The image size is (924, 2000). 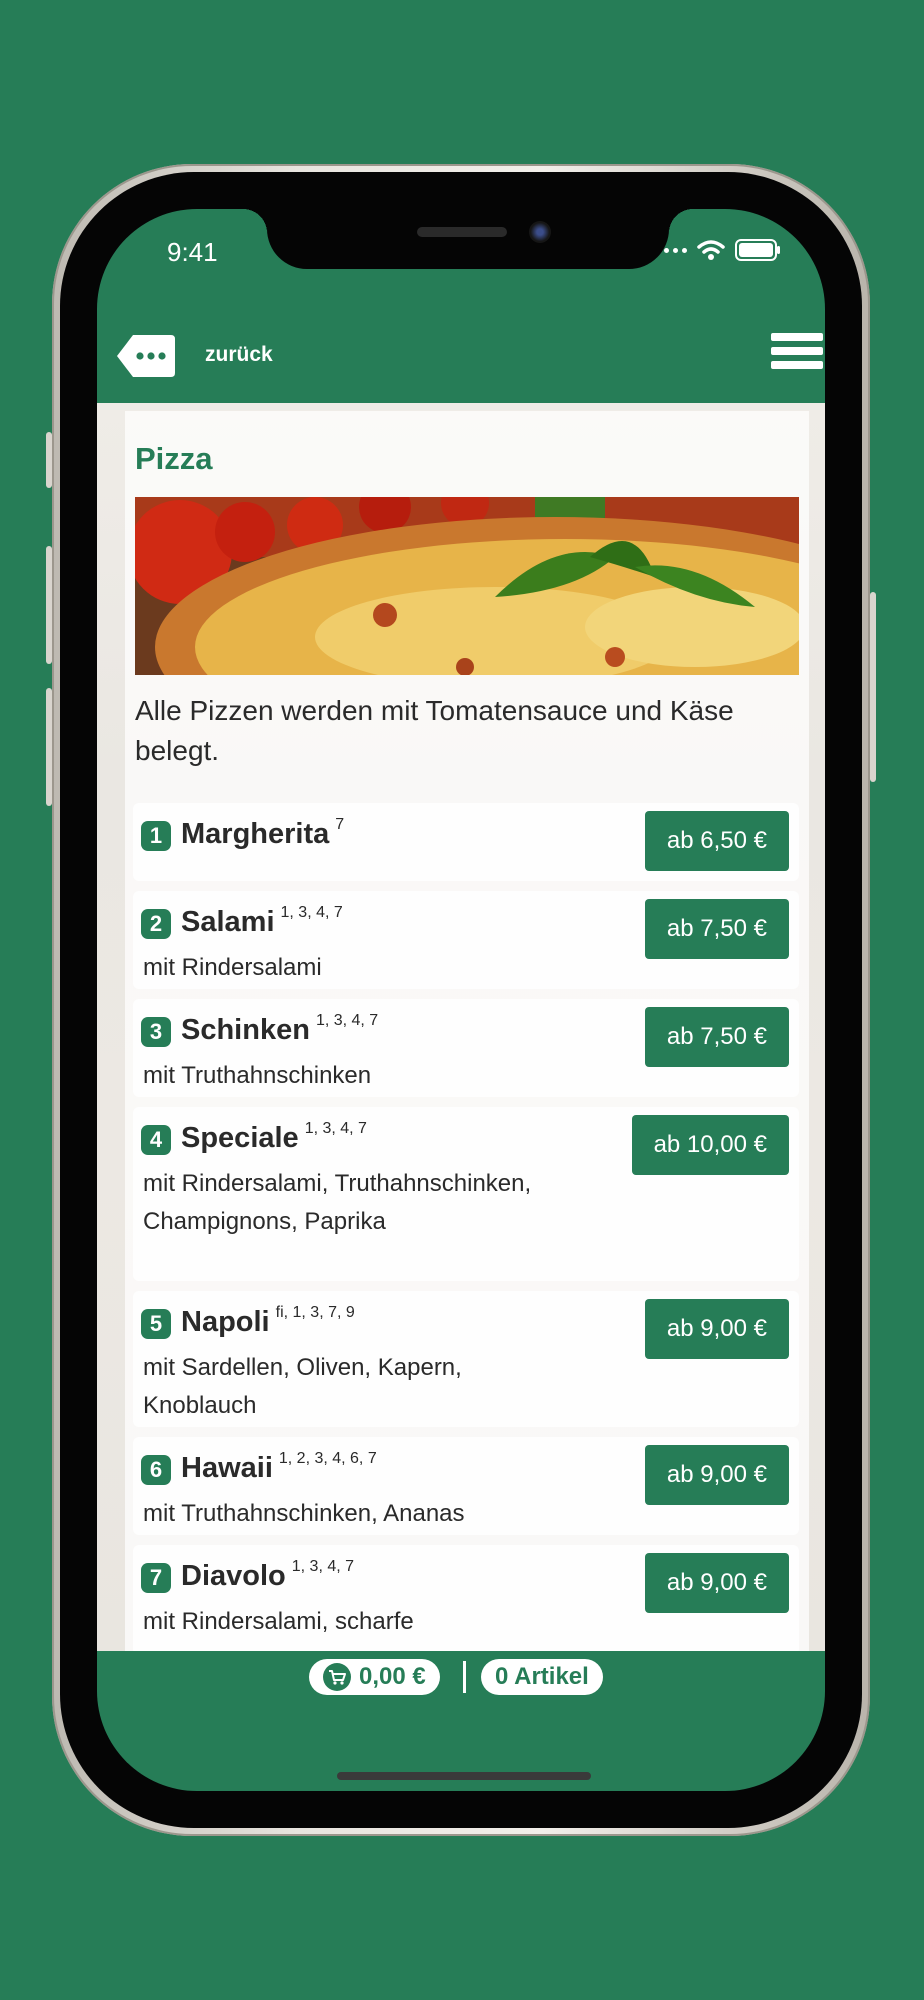 I want to click on back-dots-icon, so click(x=146, y=356).